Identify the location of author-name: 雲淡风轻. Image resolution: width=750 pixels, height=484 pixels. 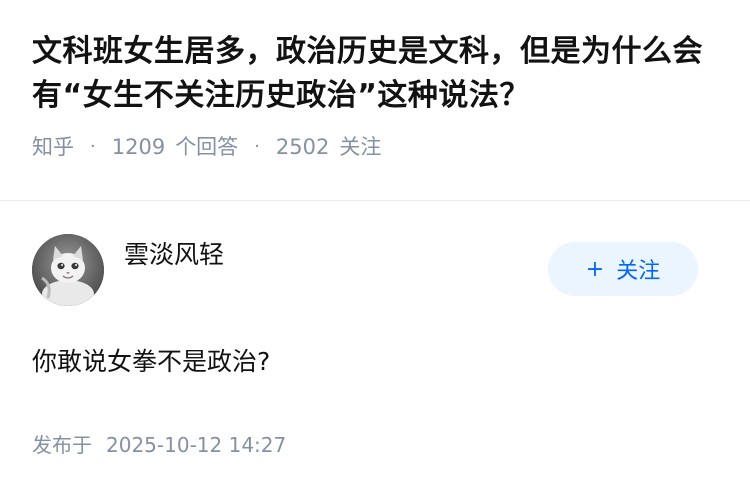
(174, 255).